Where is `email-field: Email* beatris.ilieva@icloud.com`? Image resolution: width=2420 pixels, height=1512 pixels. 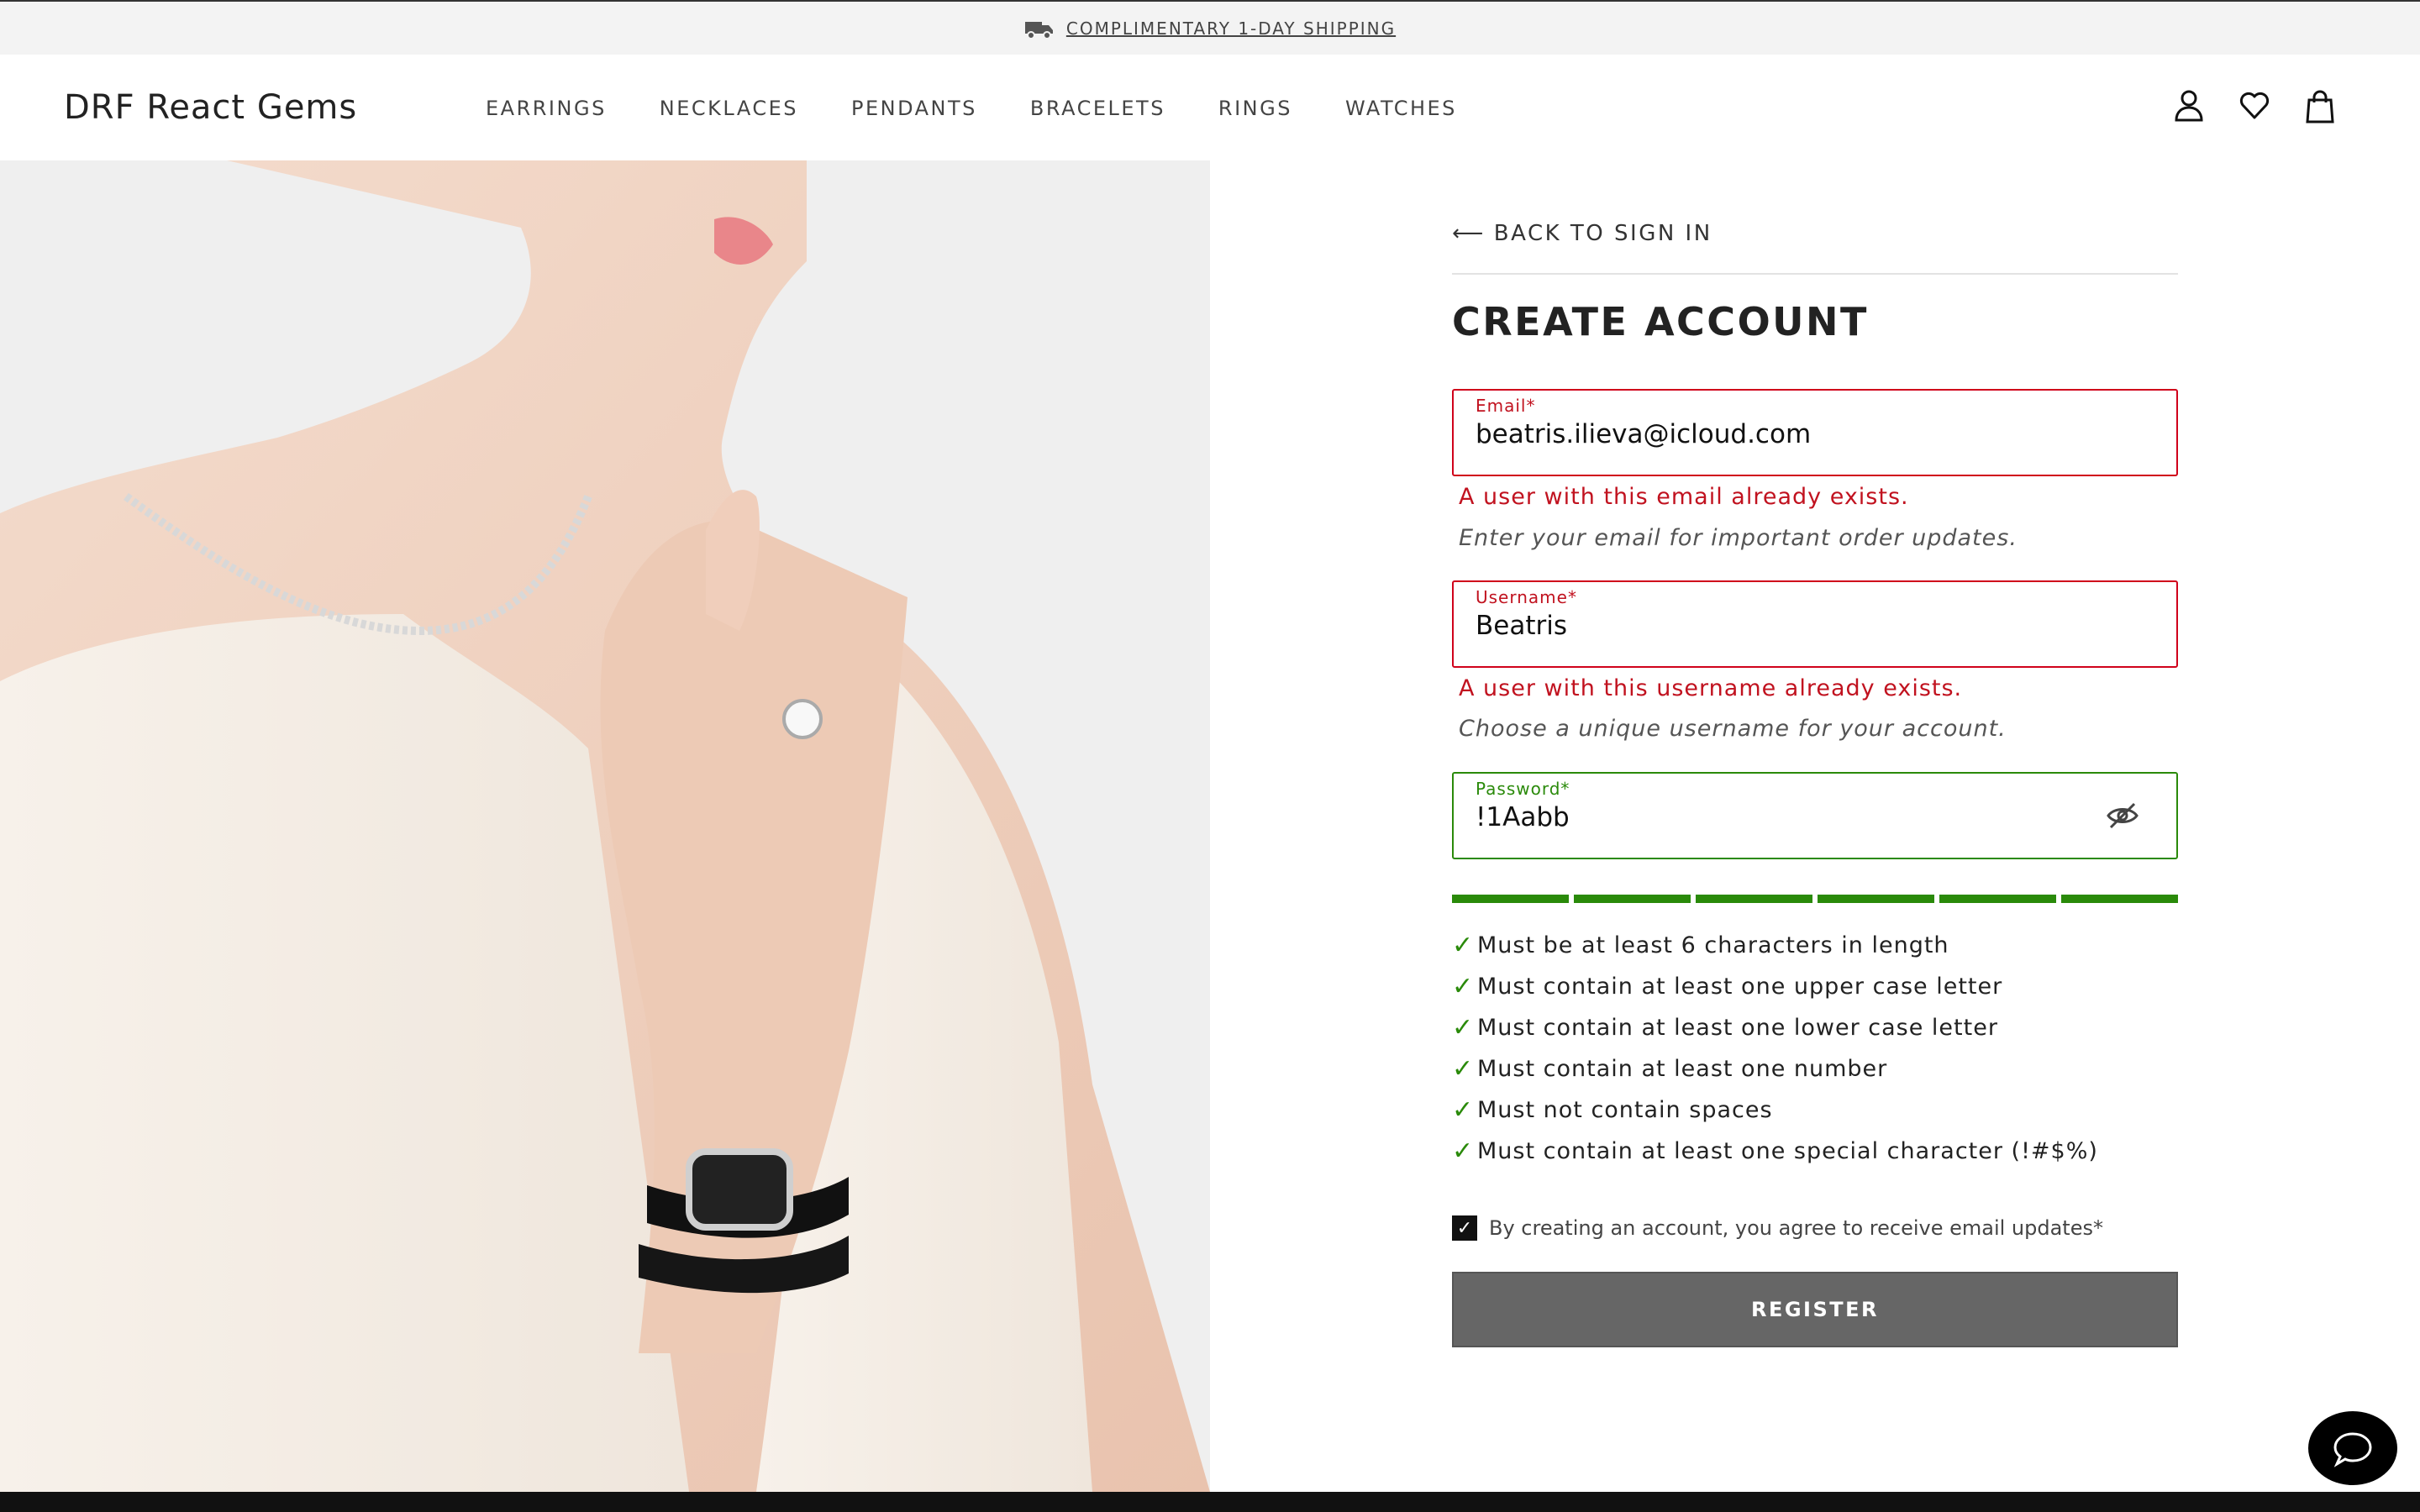 email-field: Email* beatris.ilieva@icloud.com is located at coordinates (1815, 432).